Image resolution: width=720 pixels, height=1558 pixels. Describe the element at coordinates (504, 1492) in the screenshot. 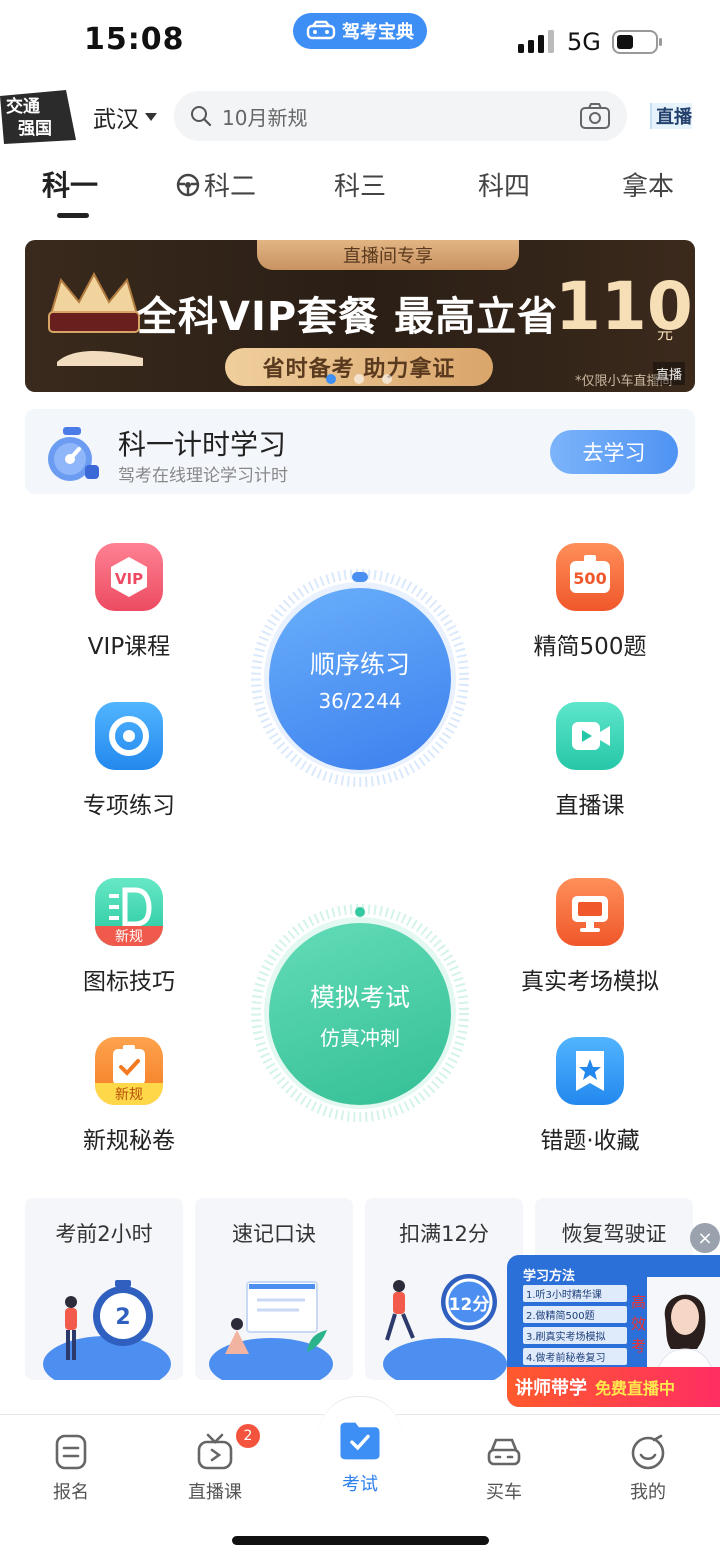

I see `nav-label: 买车` at that location.